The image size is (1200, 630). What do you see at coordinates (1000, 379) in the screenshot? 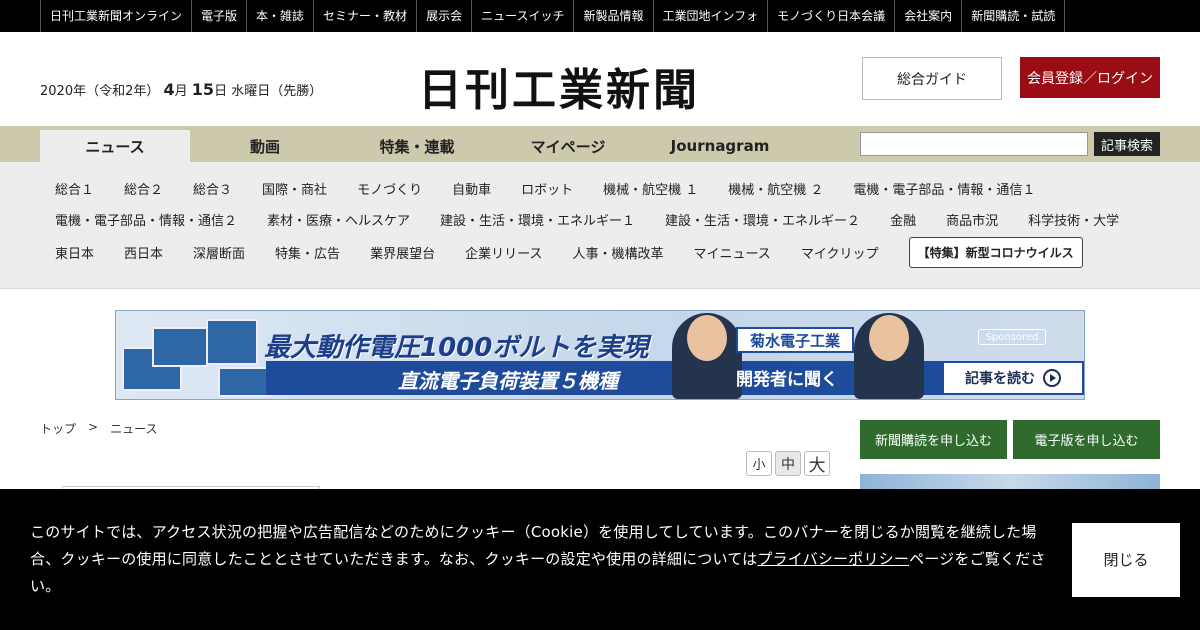
I see `ad-read-label: 記事を読む` at bounding box center [1000, 379].